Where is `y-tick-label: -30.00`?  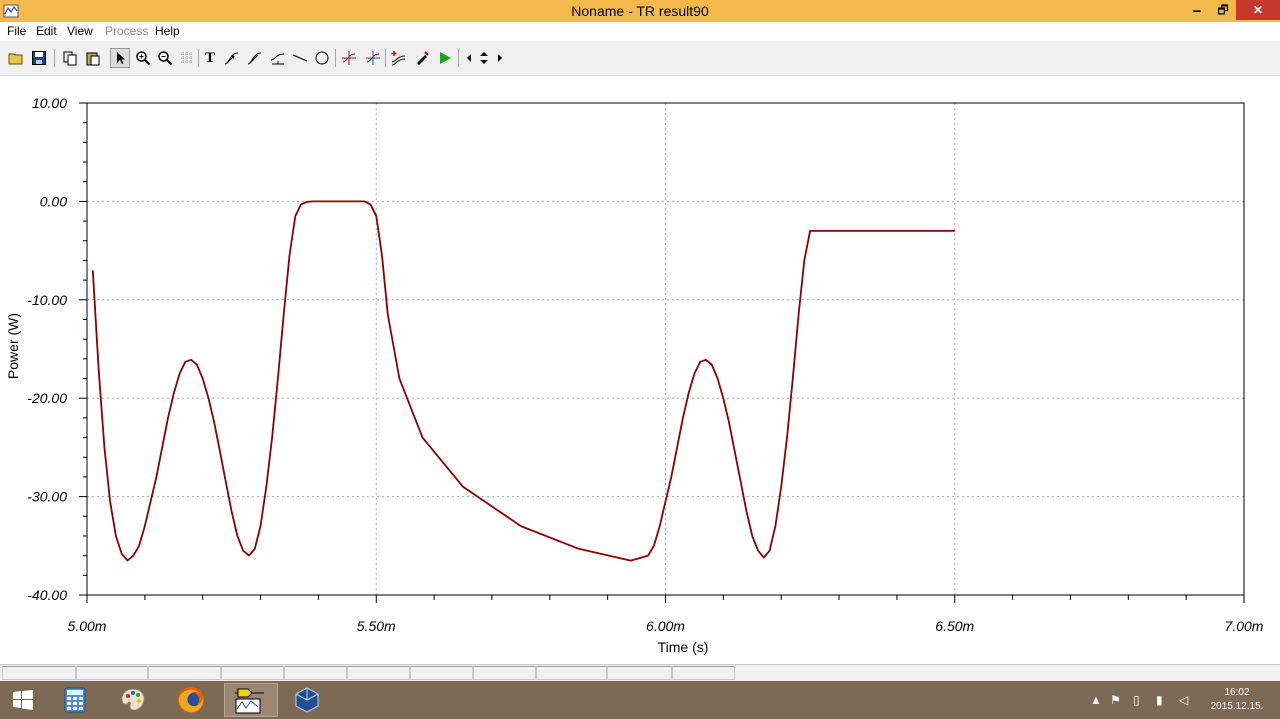 y-tick-label: -30.00 is located at coordinates (47, 497).